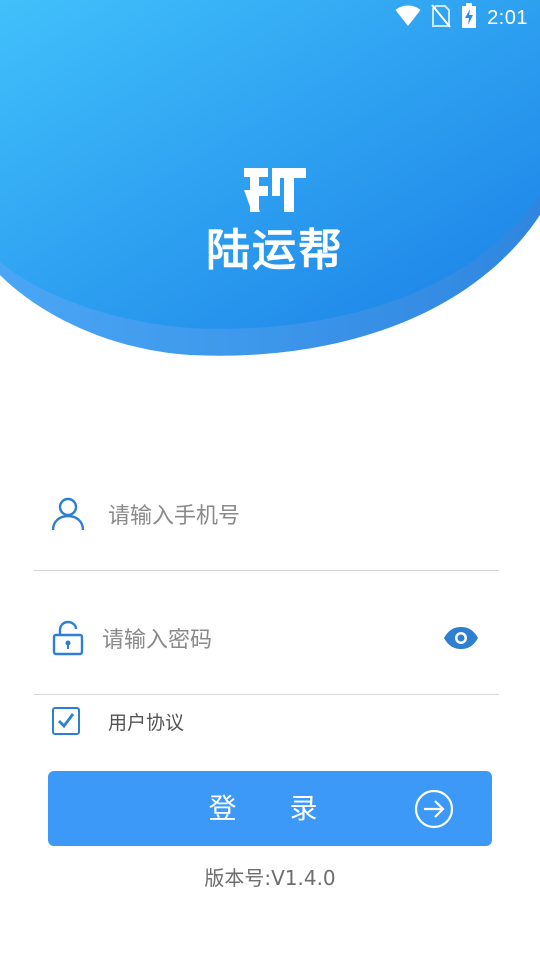 Image resolution: width=540 pixels, height=960 pixels. What do you see at coordinates (270, 18) in the screenshot?
I see `status-bar: 2:01` at bounding box center [270, 18].